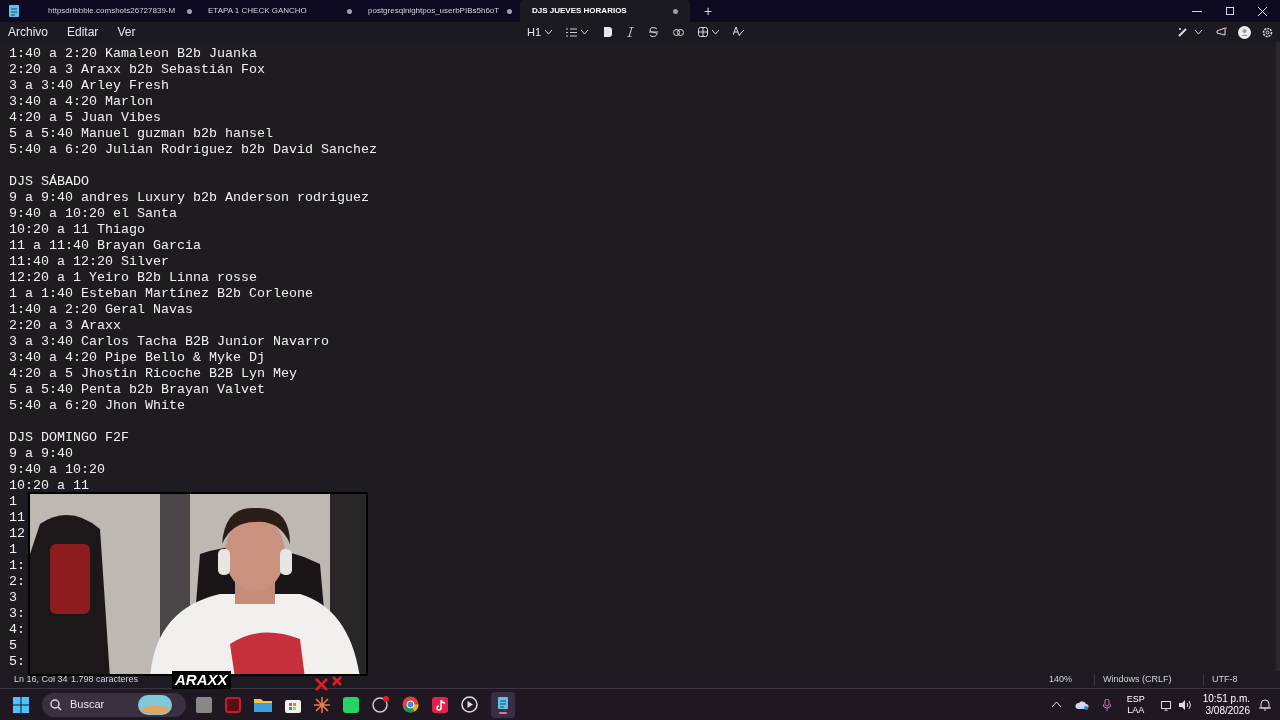 Image resolution: width=1280 pixels, height=720 pixels. What do you see at coordinates (13, 597) in the screenshot?
I see `text-line: 3` at bounding box center [13, 597].